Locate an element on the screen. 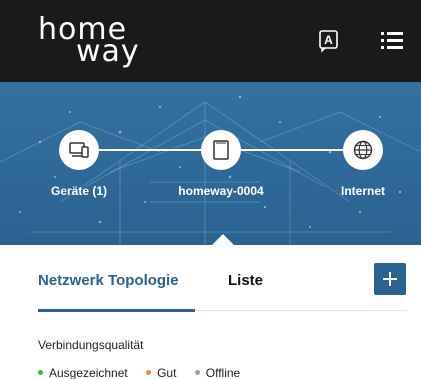  devices-node is located at coordinates (79, 150).